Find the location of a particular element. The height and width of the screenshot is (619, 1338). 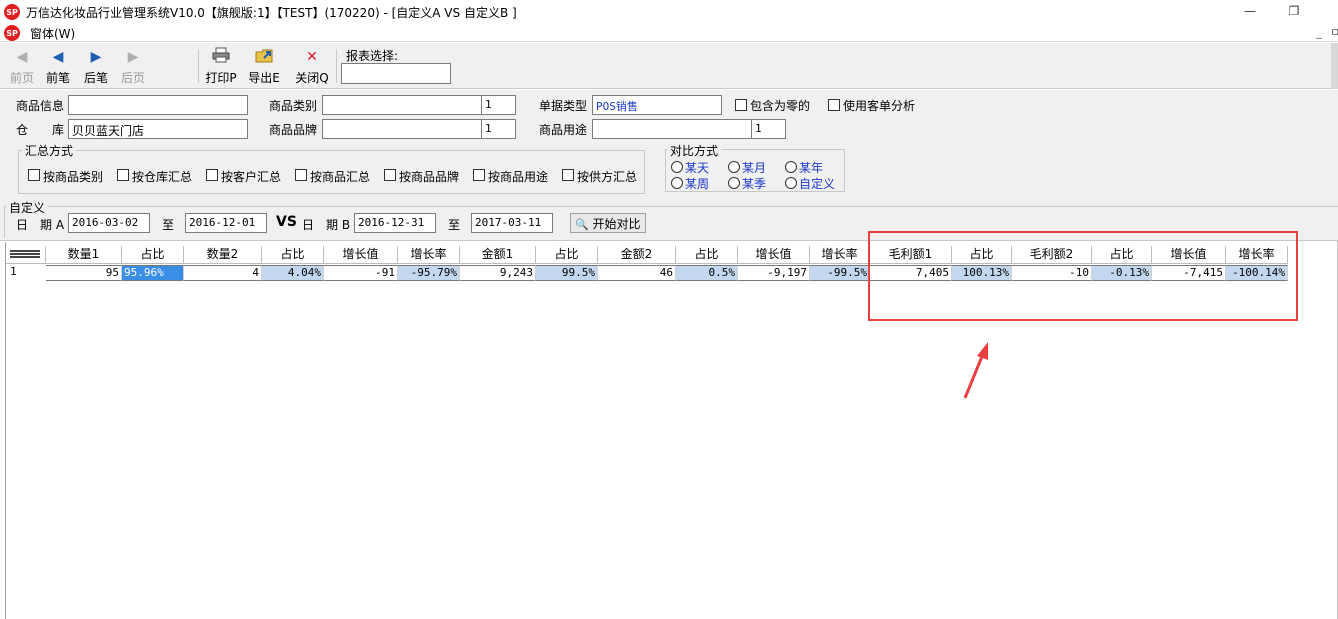

toolbar-edge is located at coordinates (1334, 66).